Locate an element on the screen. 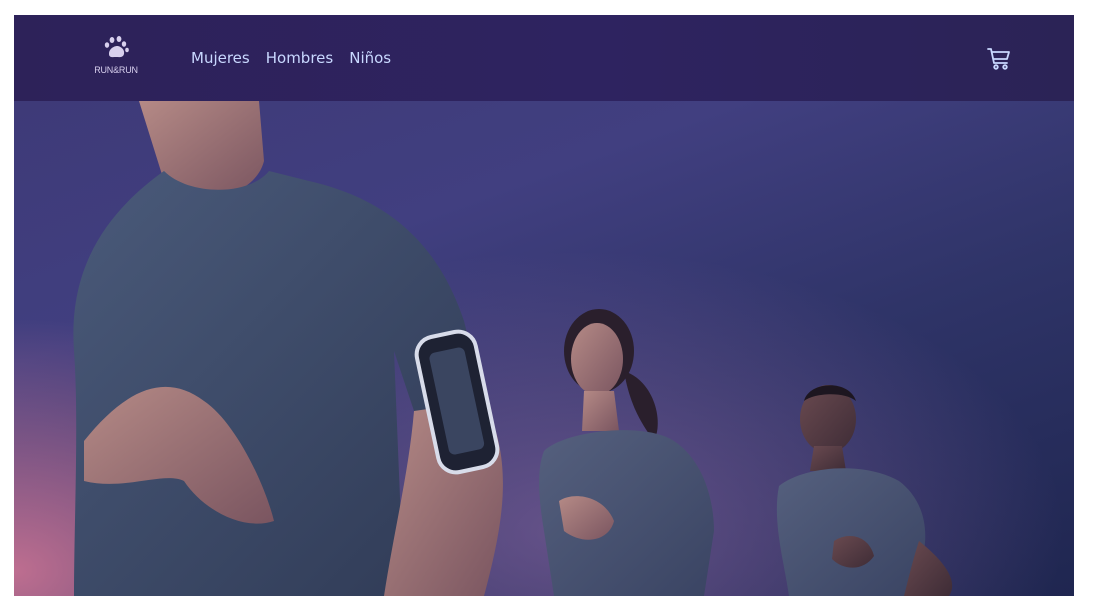 The width and height of the screenshot is (1093, 596). main-nav: Mujeres Hombres Niños is located at coordinates (291, 58).